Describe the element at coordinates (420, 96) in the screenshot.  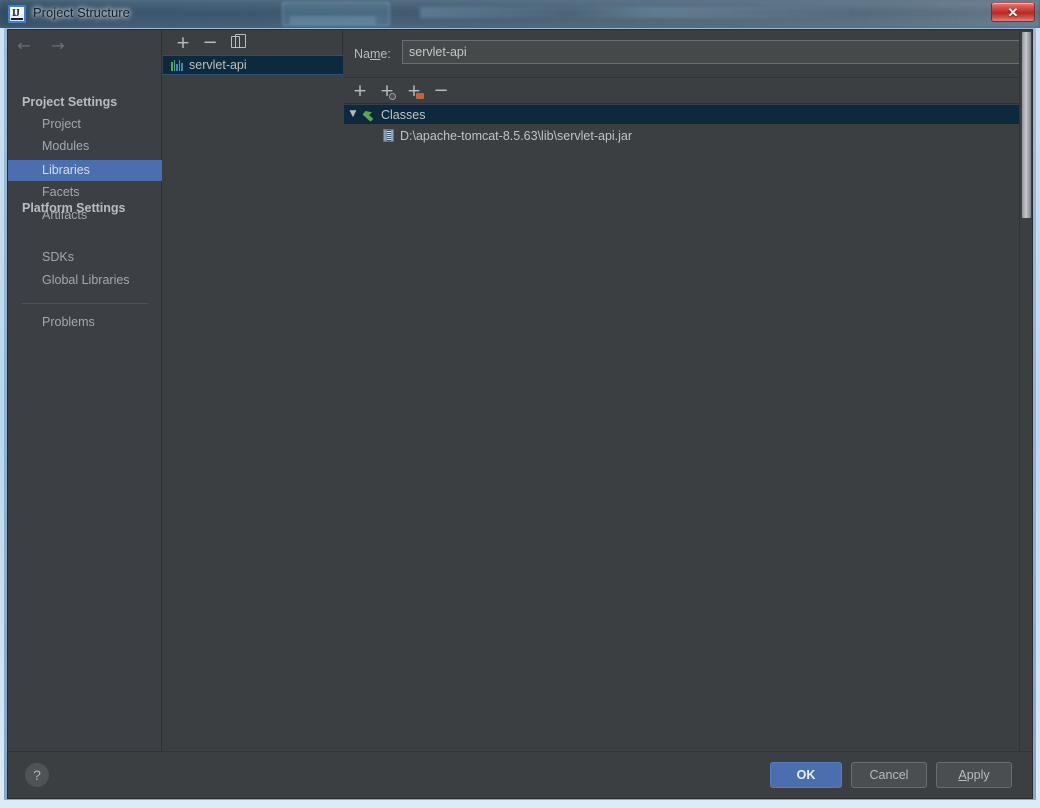
I see `folder-badge-icon` at that location.